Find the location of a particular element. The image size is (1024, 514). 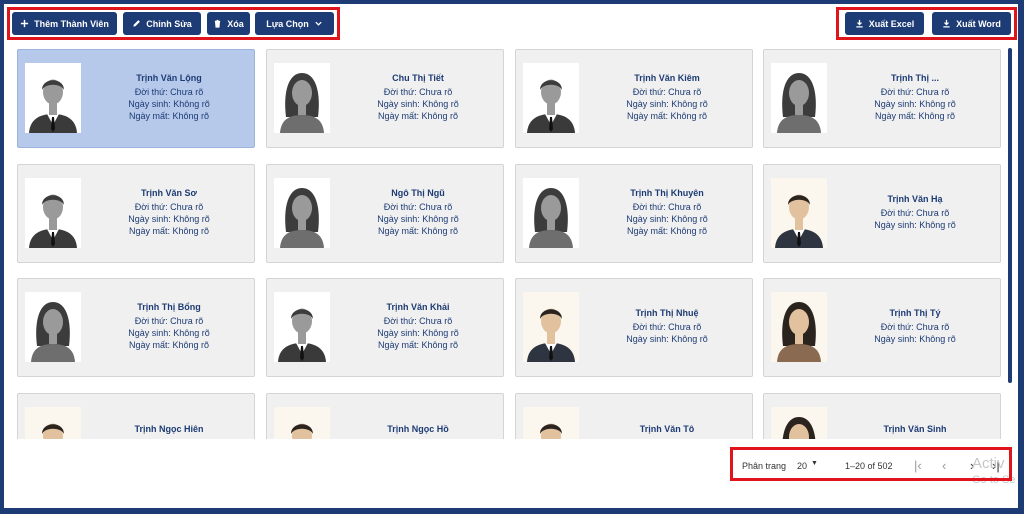

delete-label: Xóa is located at coordinates (235, 23).